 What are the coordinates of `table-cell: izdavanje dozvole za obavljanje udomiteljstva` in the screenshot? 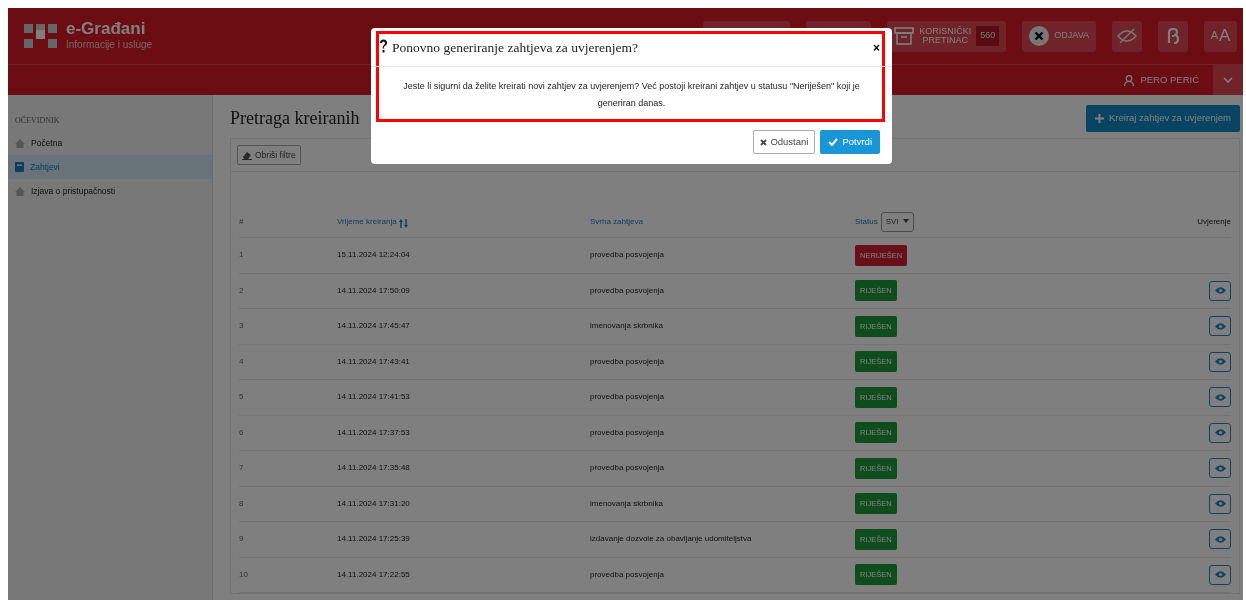 It's located at (671, 539).